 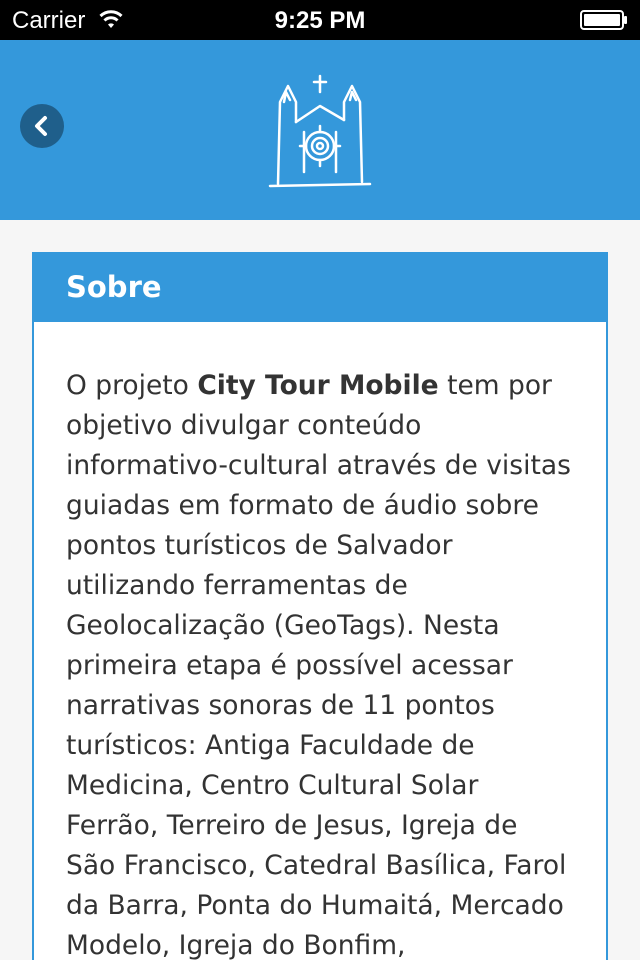 What do you see at coordinates (603, 20) in the screenshot?
I see `battery-icon` at bounding box center [603, 20].